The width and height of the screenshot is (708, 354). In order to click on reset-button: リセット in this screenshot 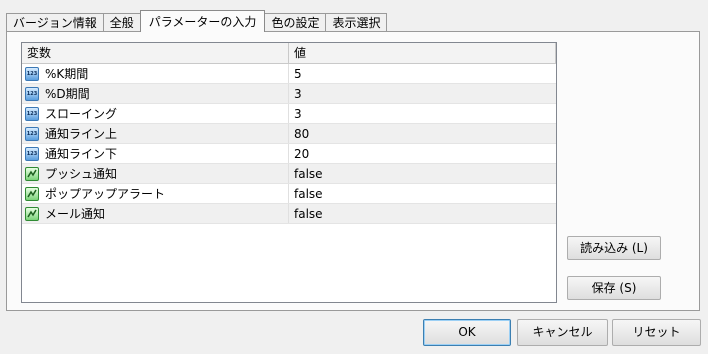, I will do `click(656, 332)`.